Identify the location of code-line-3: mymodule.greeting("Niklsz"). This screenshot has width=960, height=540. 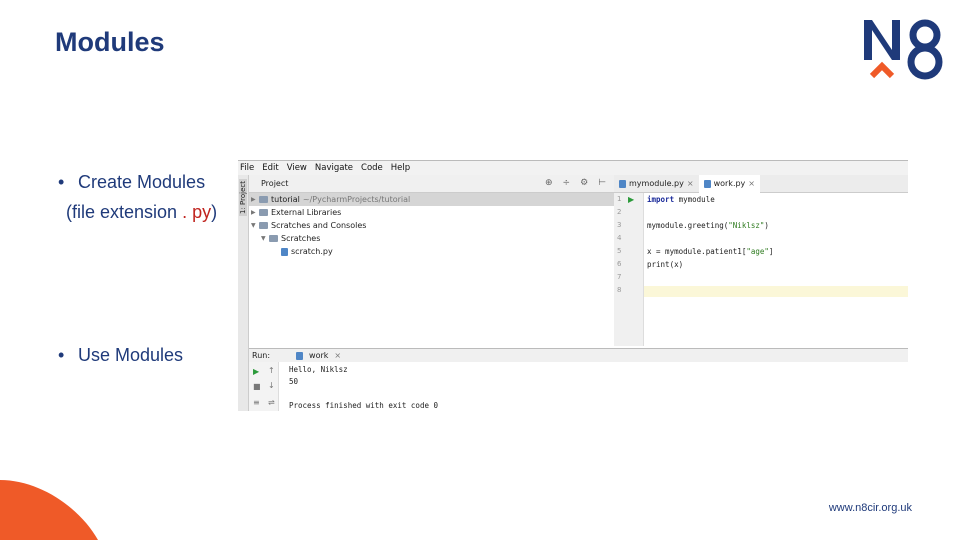
(708, 225).